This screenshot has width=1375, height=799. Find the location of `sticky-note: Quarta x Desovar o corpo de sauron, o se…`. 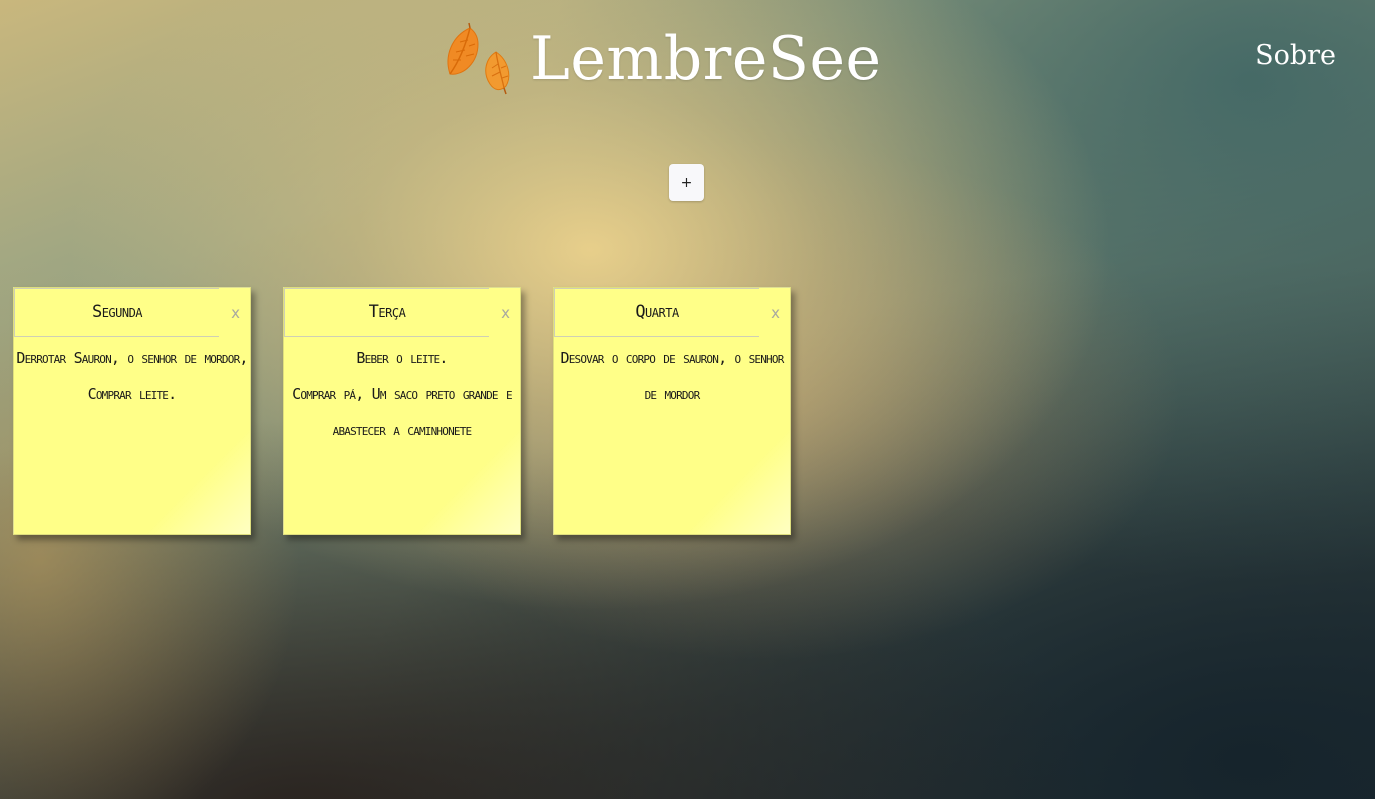

sticky-note: Quarta x Desovar o corpo de sauron, o se… is located at coordinates (672, 411).